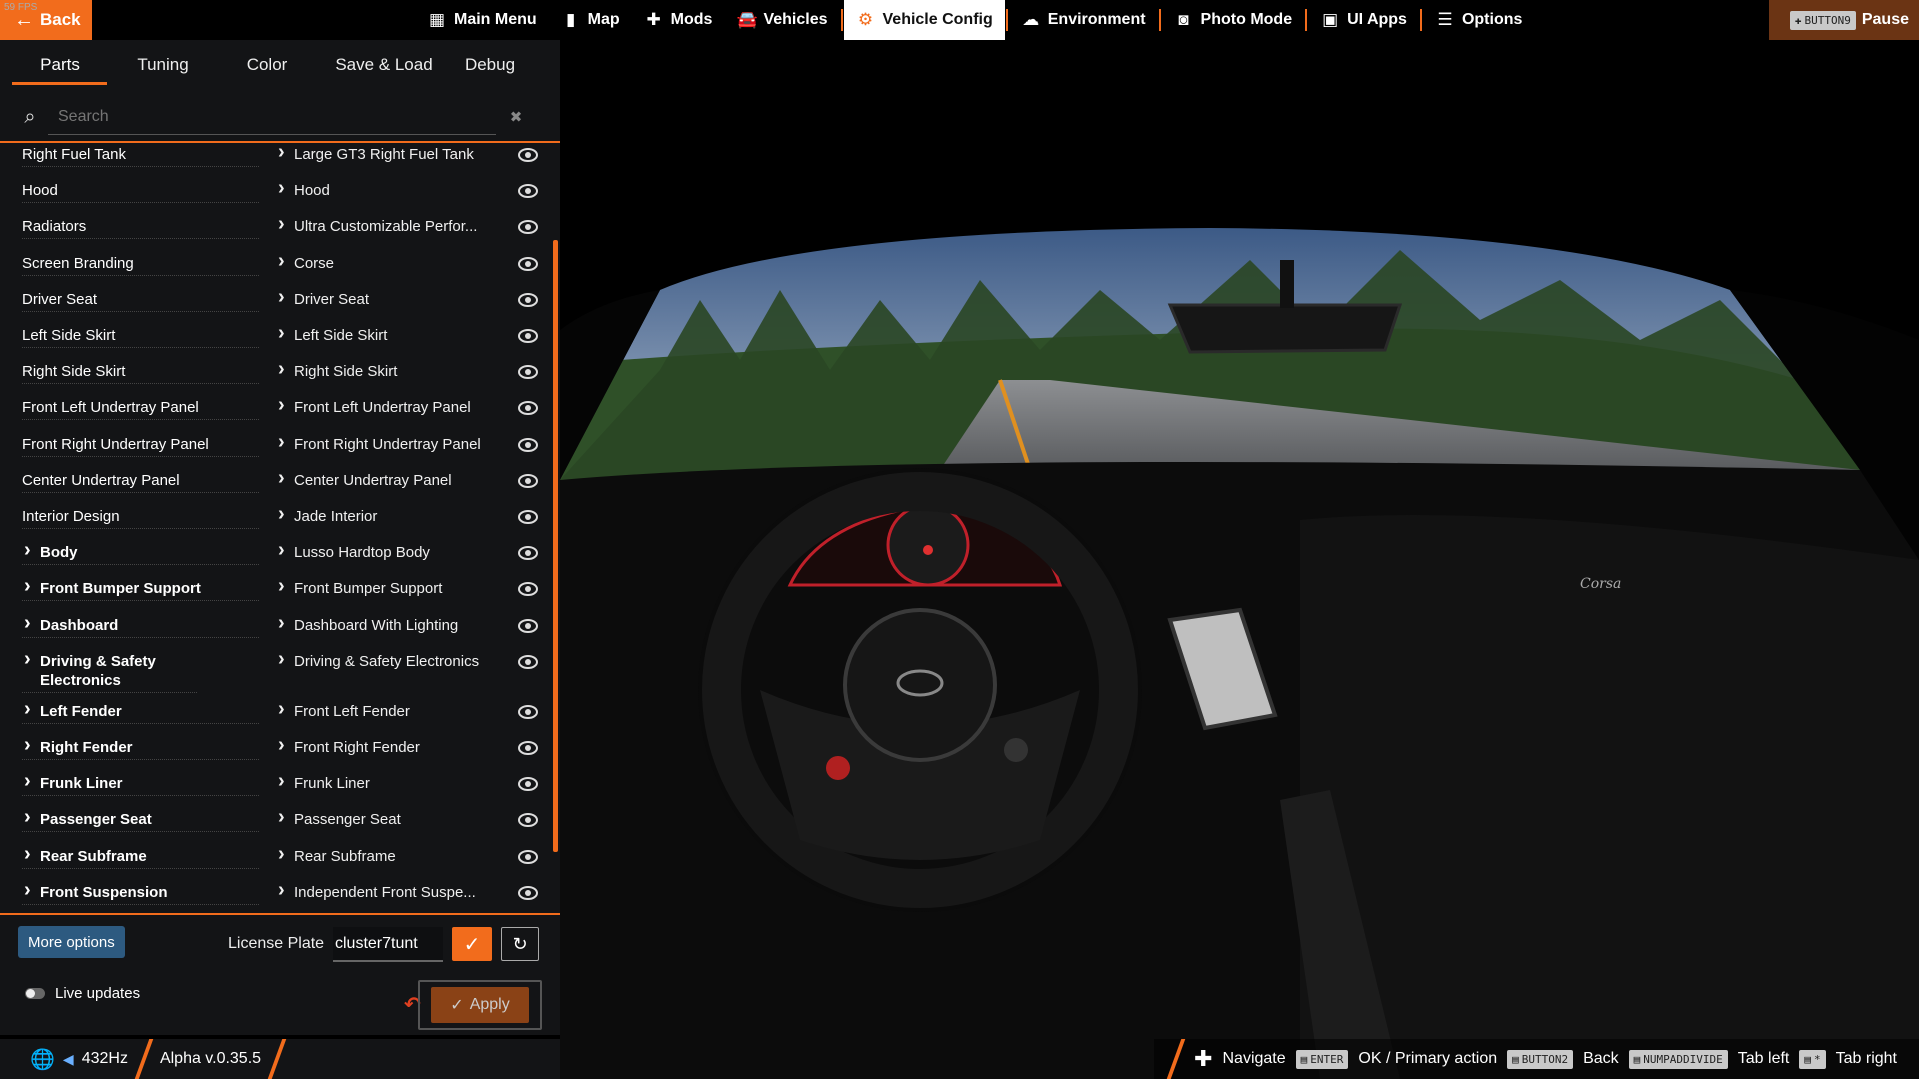  What do you see at coordinates (163, 65) in the screenshot?
I see `tab-tuning: Tuning` at bounding box center [163, 65].